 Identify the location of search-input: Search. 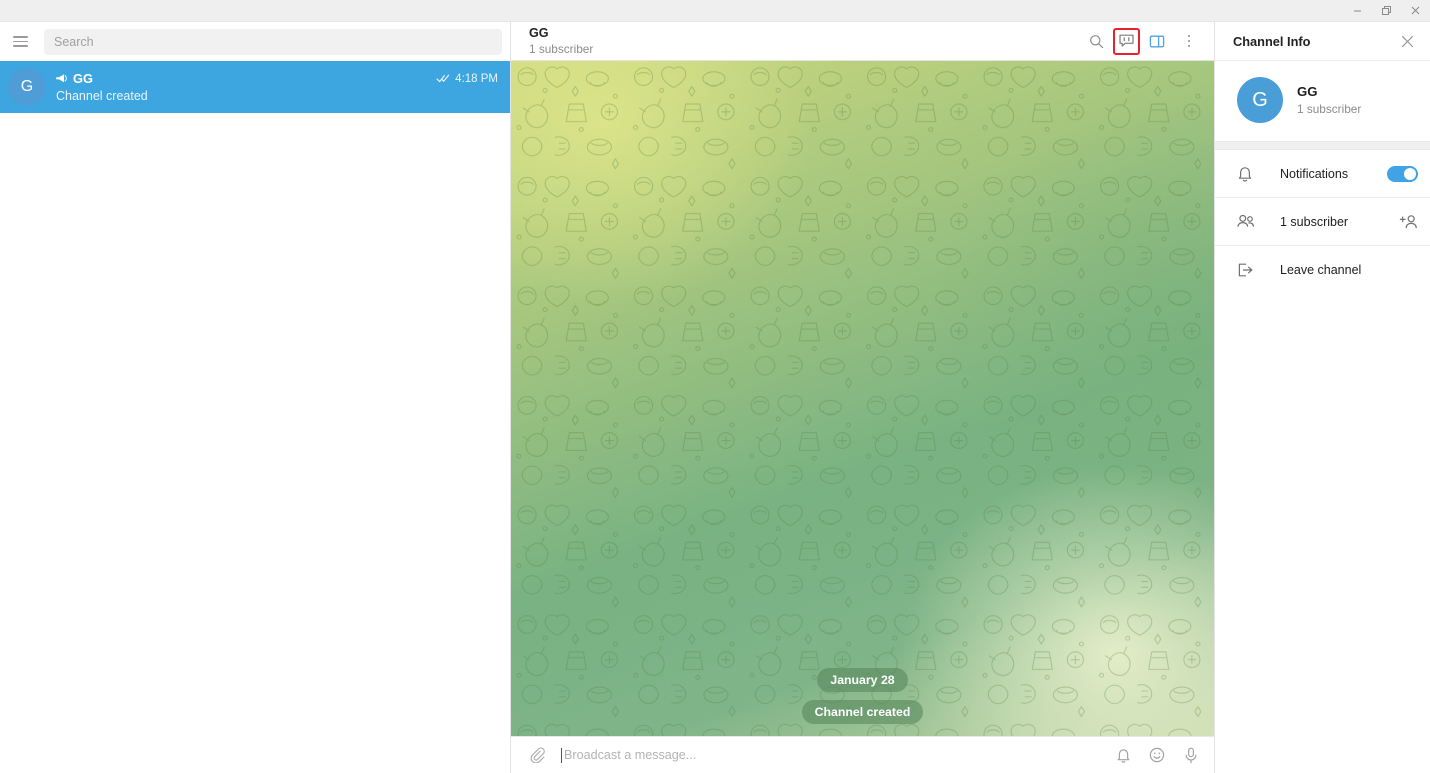
(273, 41).